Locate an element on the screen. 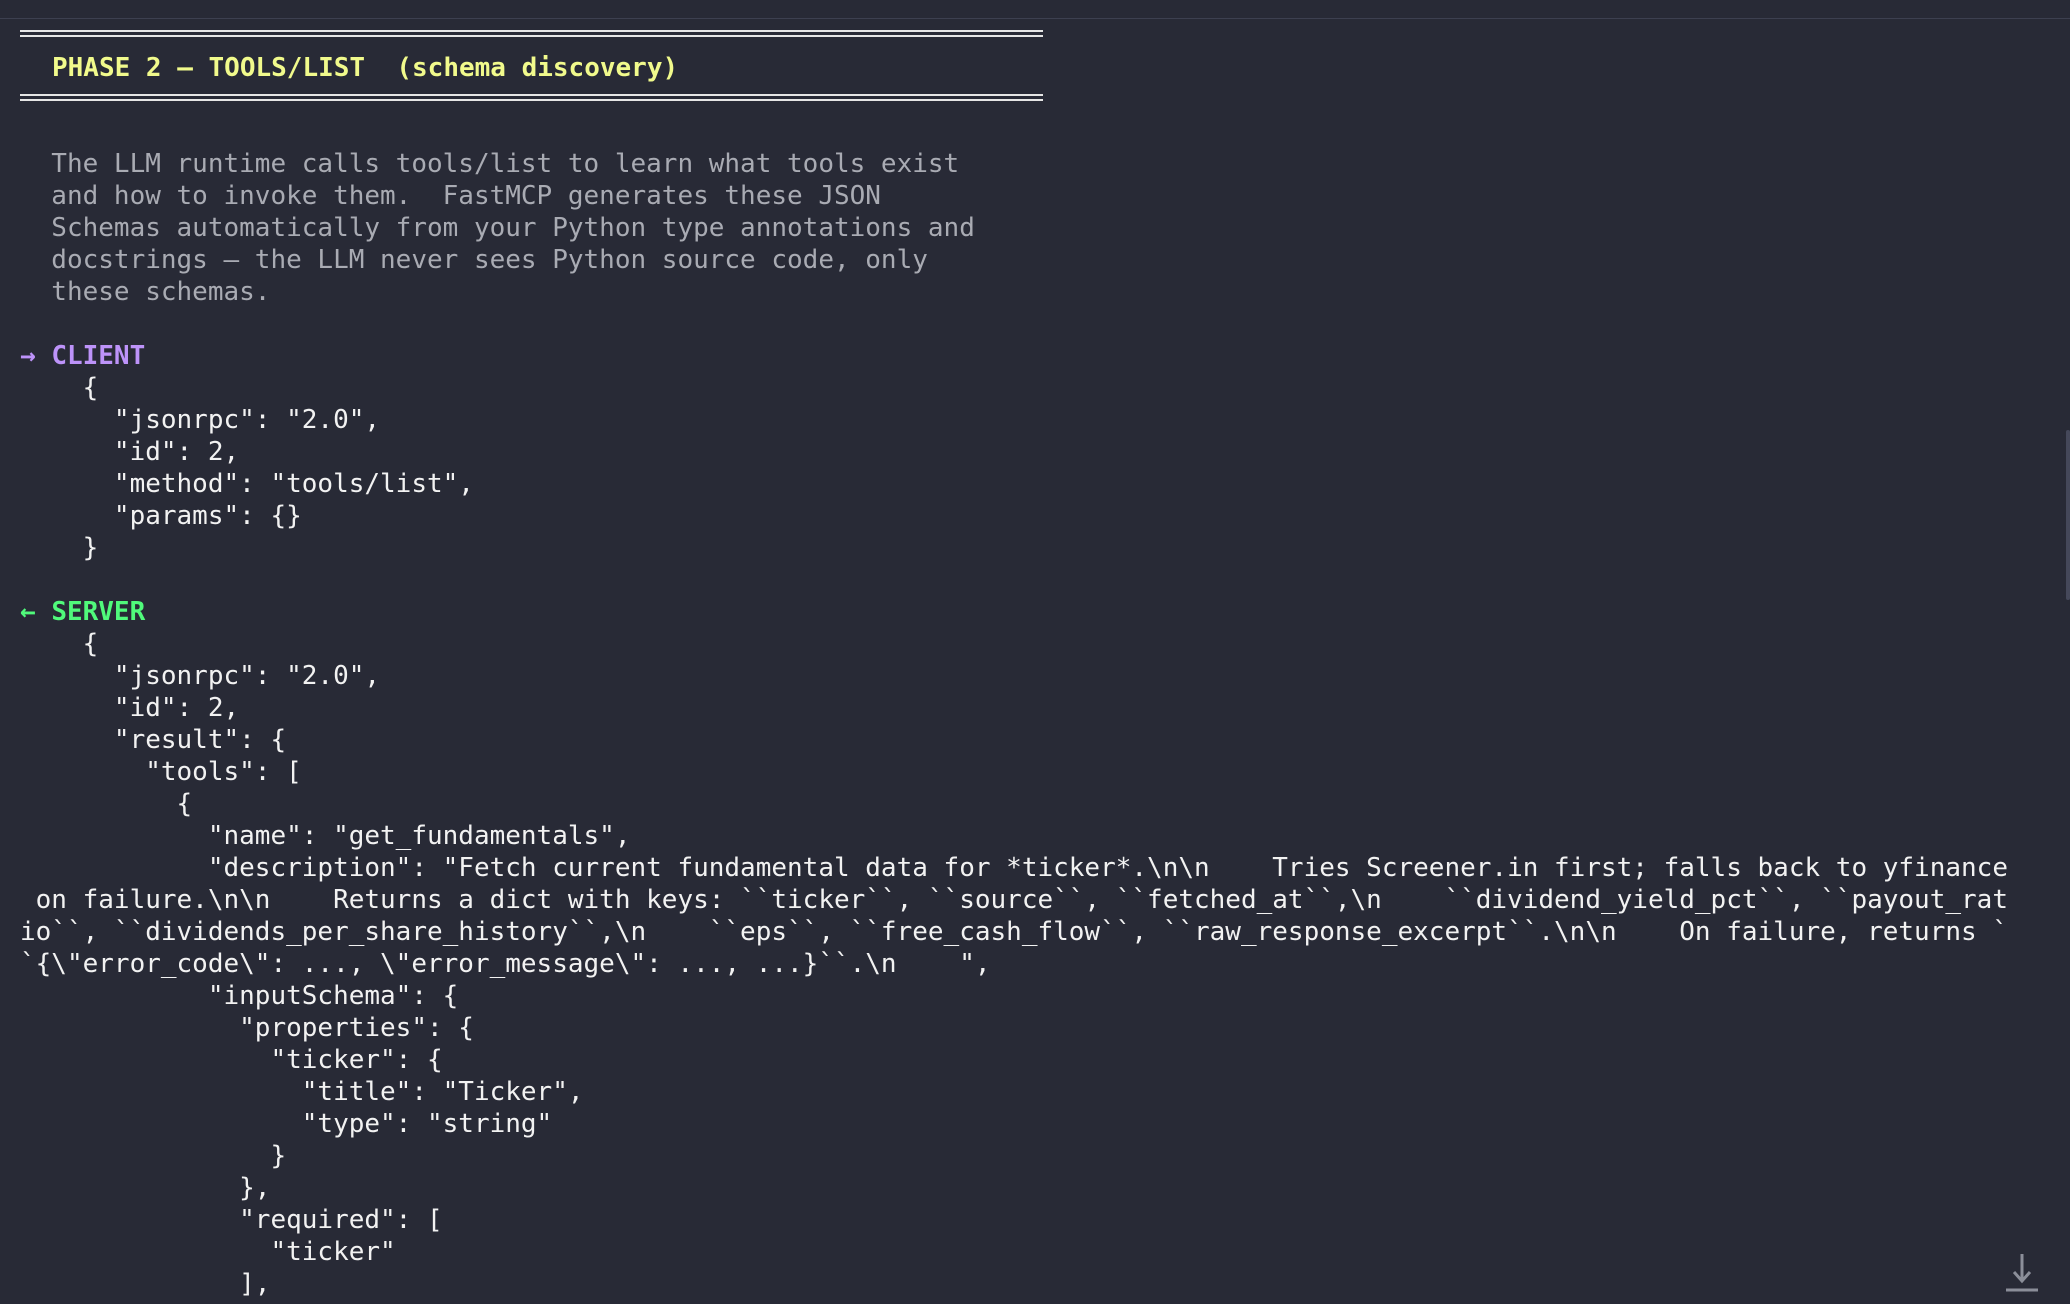 This screenshot has width=2070, height=1304. window-top-border is located at coordinates (1035, 9).